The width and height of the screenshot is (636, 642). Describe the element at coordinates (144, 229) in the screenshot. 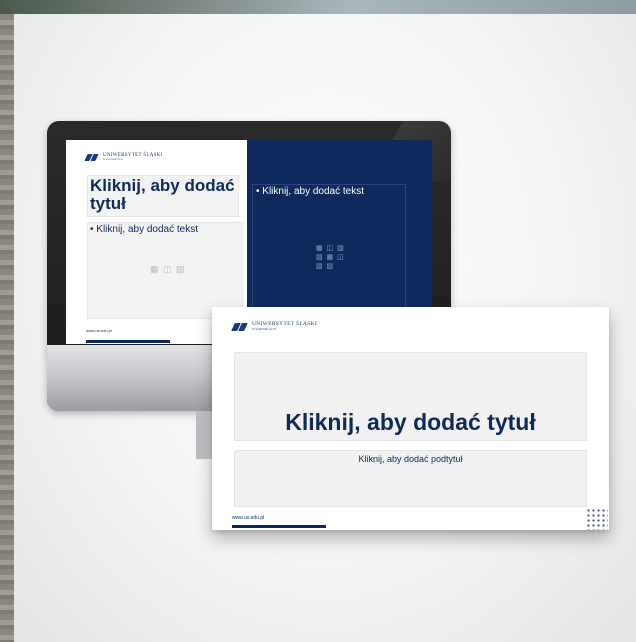

I see `slide-body-text: • Kliknij, aby dodać tekst` at that location.